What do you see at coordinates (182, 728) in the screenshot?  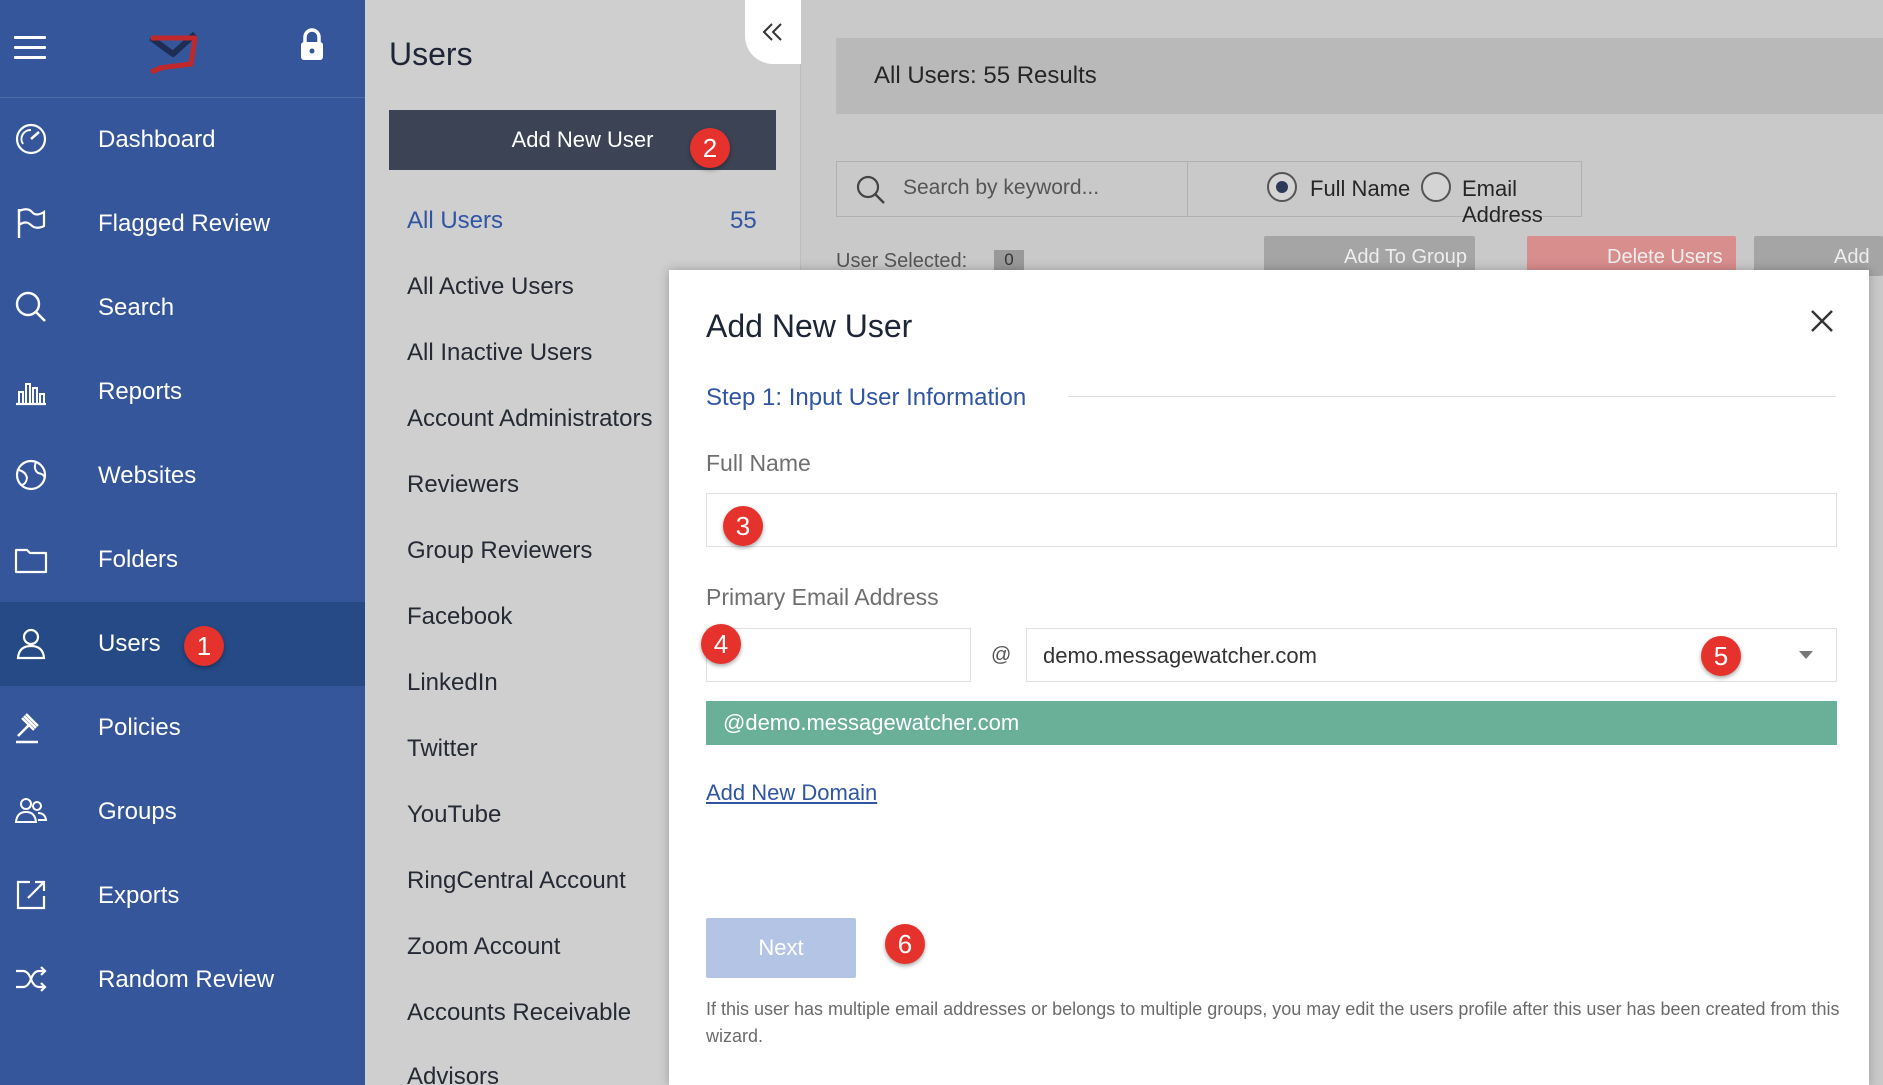 I see `sidebar-item-policies: Policies` at bounding box center [182, 728].